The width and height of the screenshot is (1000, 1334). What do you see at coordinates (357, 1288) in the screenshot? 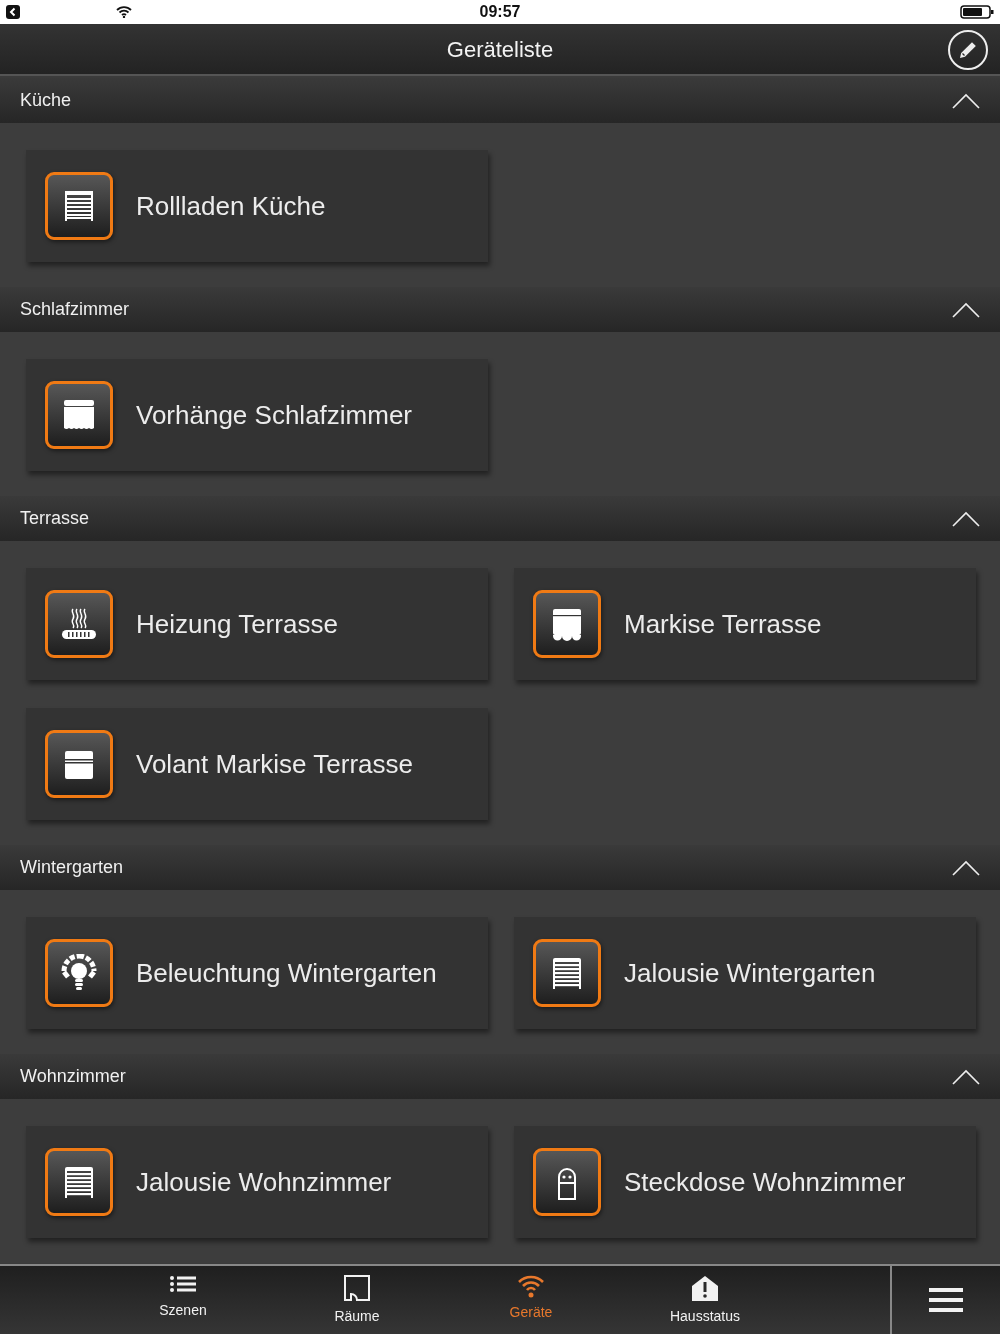
I see `room-icon` at bounding box center [357, 1288].